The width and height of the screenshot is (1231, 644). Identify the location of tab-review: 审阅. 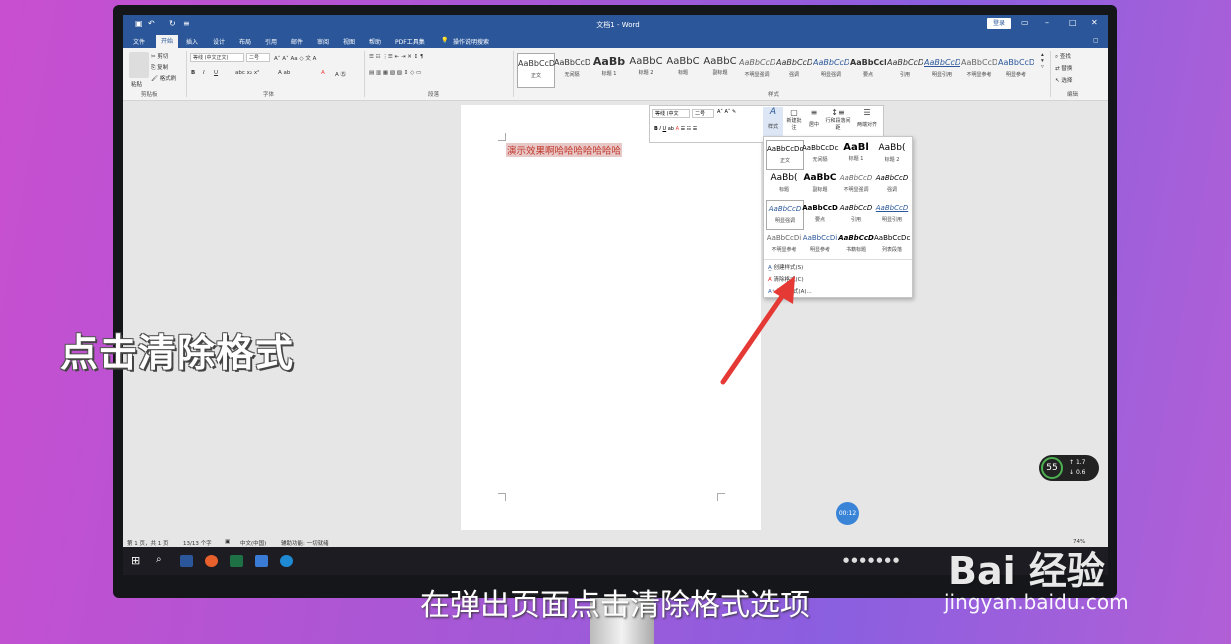
(323, 41).